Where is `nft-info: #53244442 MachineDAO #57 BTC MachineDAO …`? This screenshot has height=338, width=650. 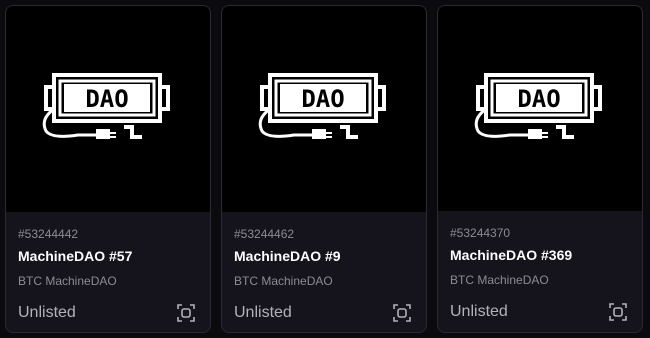 nft-info: #53244442 MachineDAO #57 BTC MachineDAO … is located at coordinates (108, 268).